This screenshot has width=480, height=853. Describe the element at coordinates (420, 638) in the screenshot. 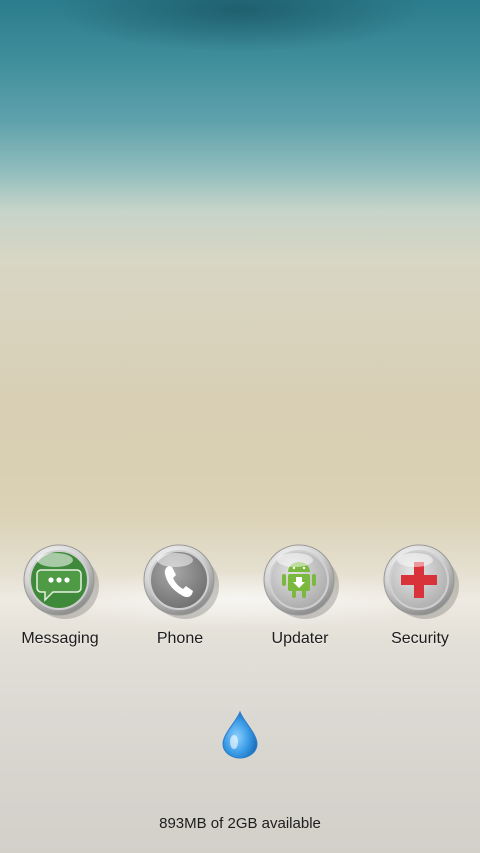

I see `app-label: Security` at that location.